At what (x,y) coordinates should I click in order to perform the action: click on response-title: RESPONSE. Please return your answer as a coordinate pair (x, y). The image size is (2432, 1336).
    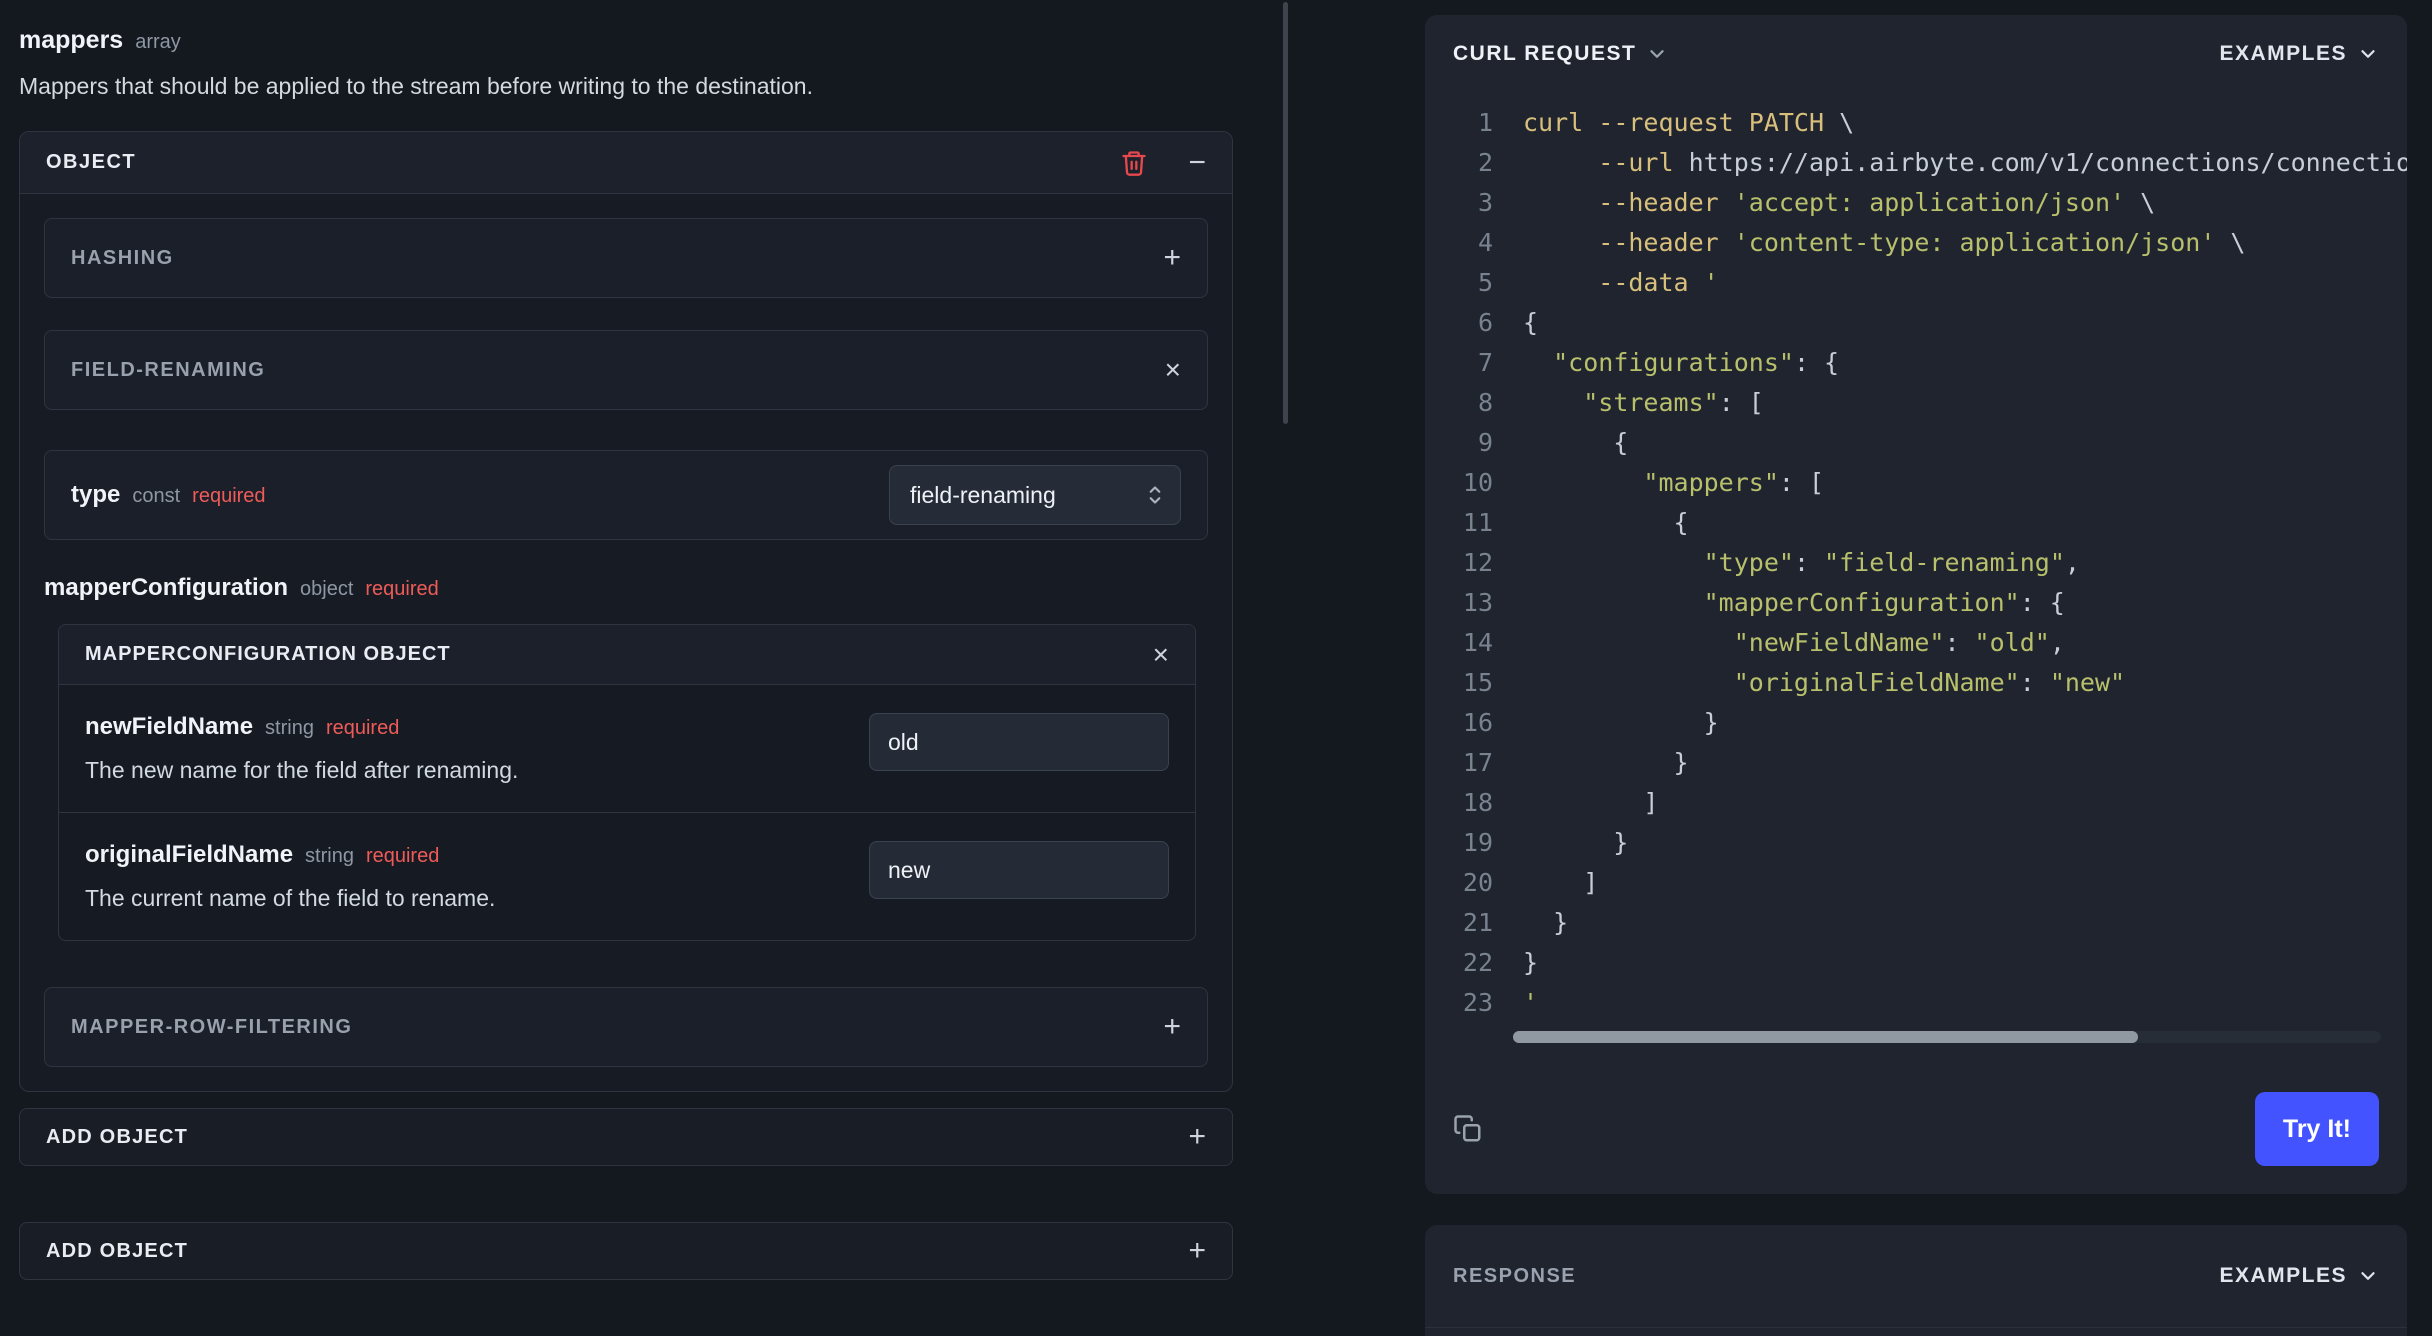
    Looking at the image, I should click on (1515, 1275).